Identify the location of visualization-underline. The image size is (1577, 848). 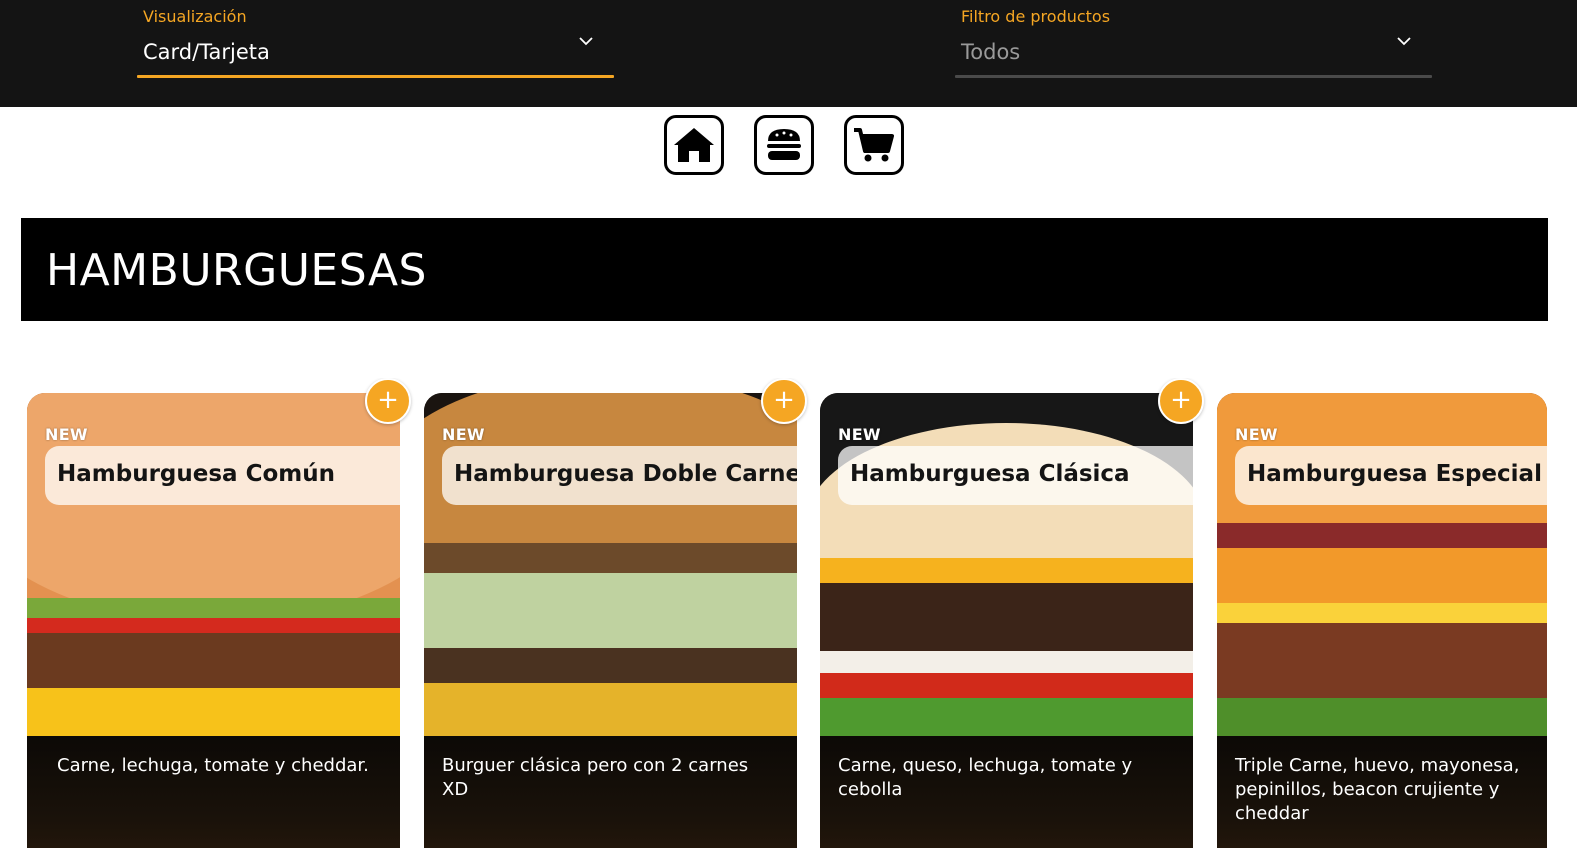
(375, 76).